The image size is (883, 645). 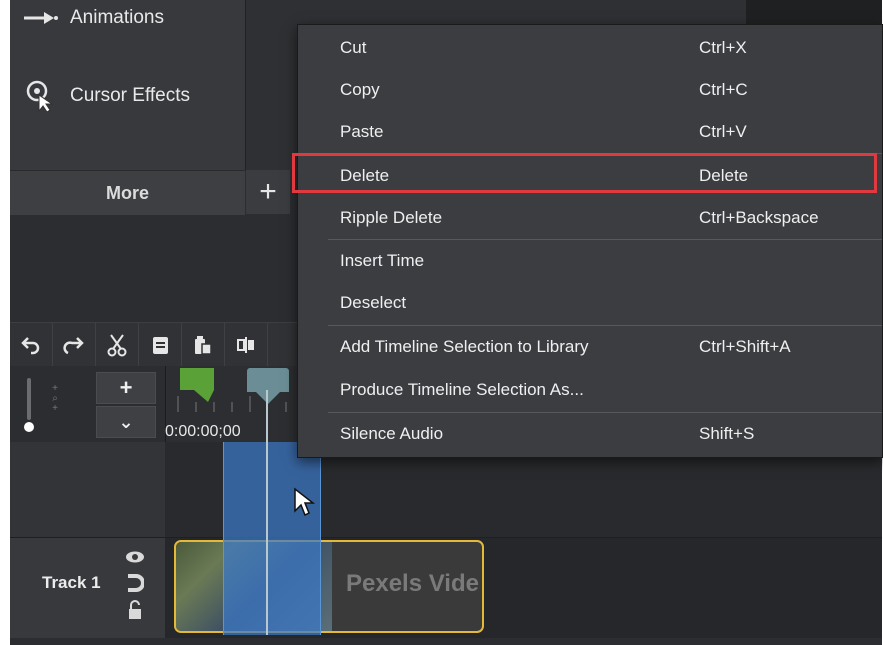 I want to click on menu-item-deselect: Deselect, so click(x=590, y=303).